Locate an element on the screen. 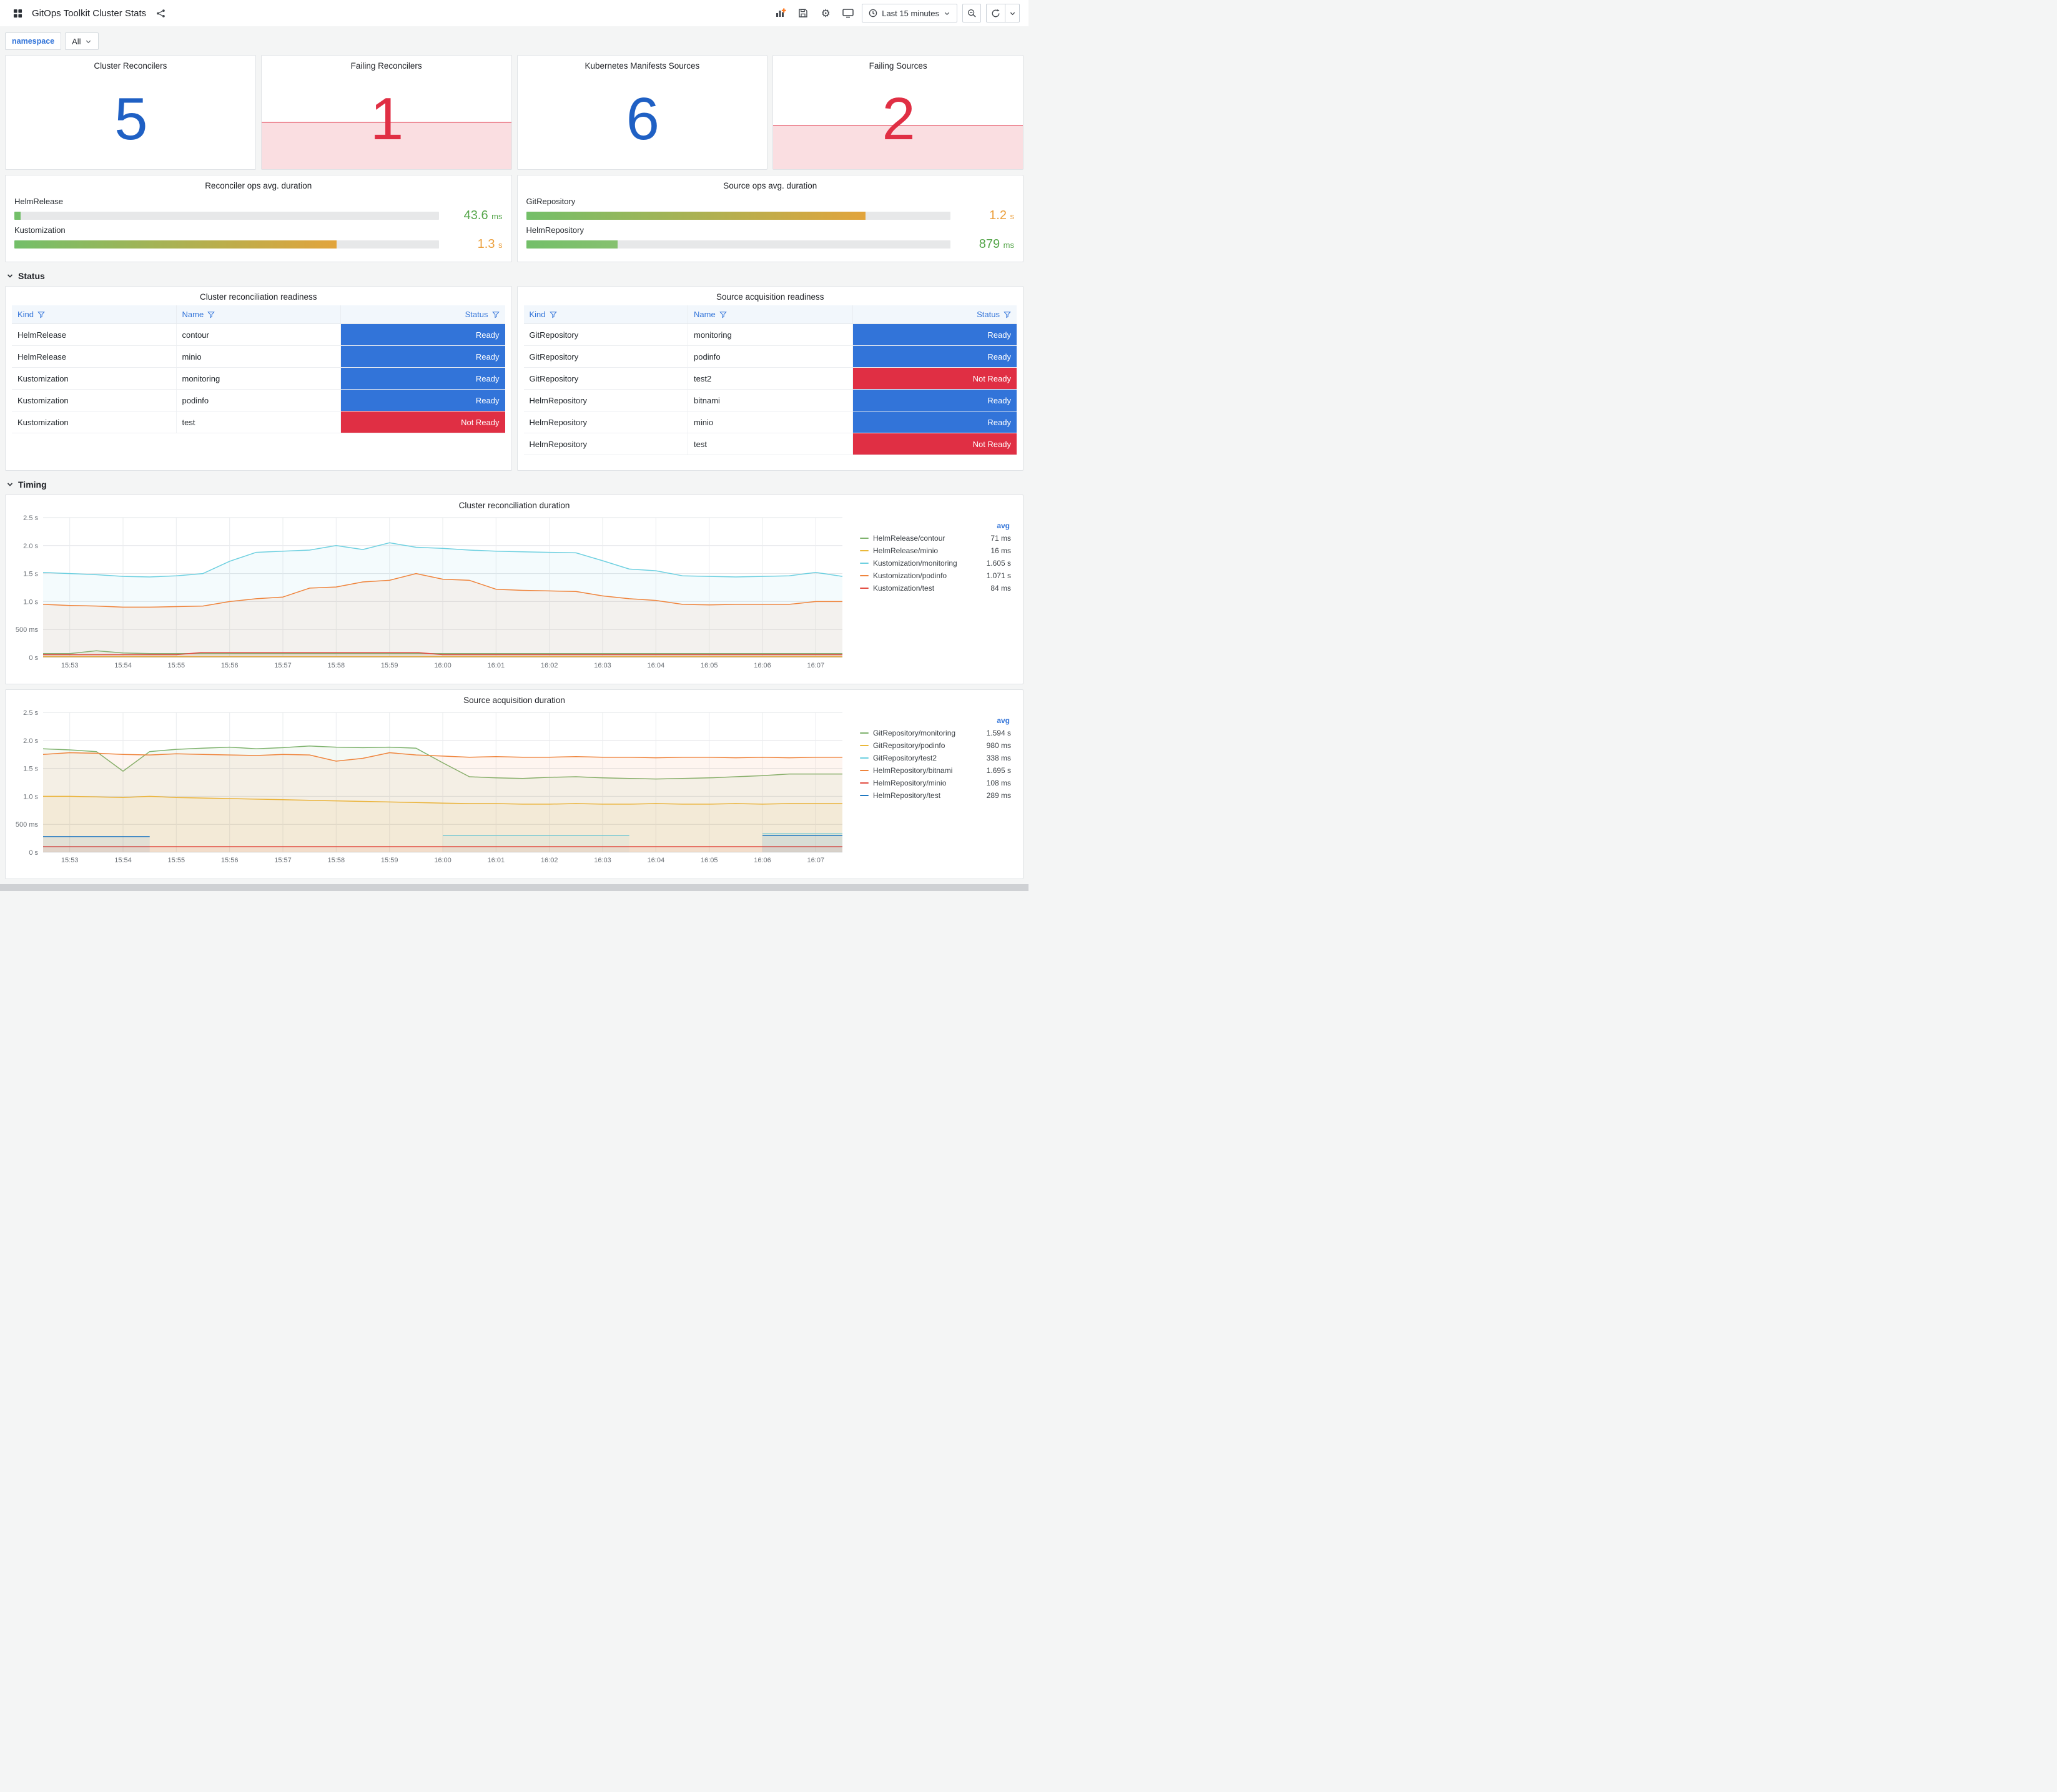 The height and width of the screenshot is (1792, 2057). dashboard-settings-button: ⚙ is located at coordinates (825, 13).